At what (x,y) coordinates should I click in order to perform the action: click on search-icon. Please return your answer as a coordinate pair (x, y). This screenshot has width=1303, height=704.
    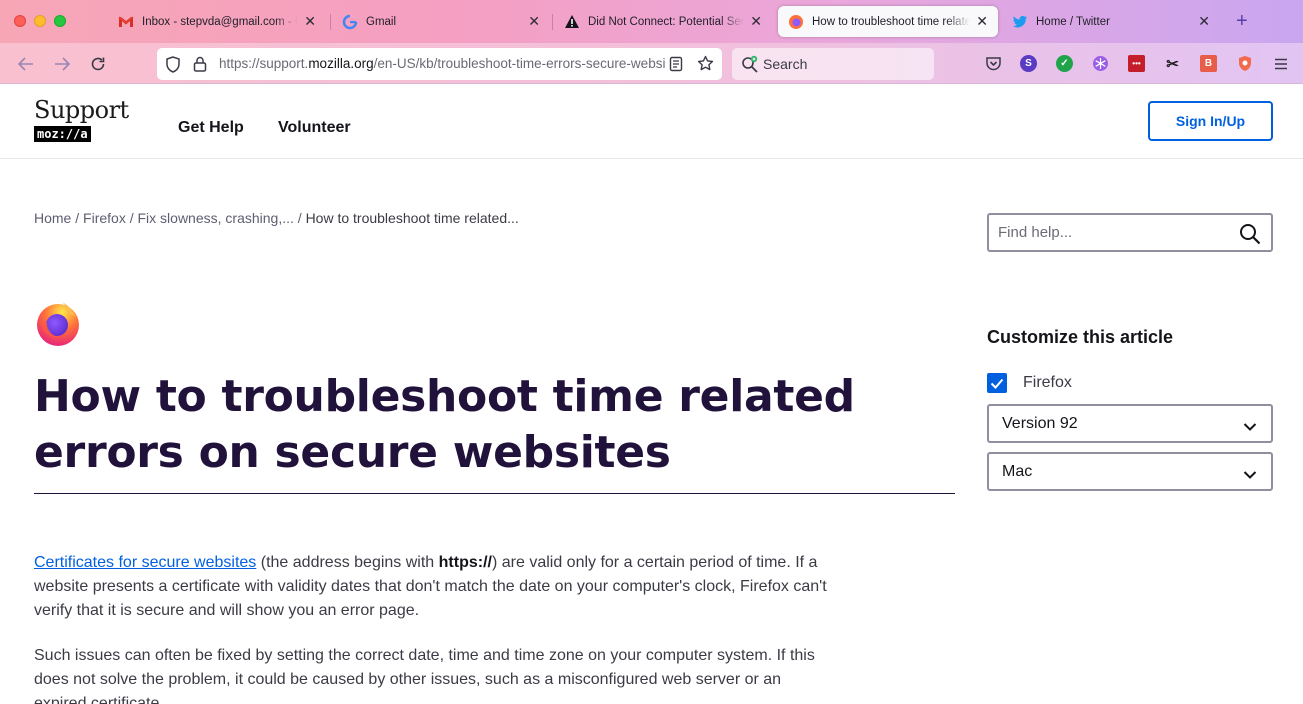
    Looking at the image, I should click on (1250, 234).